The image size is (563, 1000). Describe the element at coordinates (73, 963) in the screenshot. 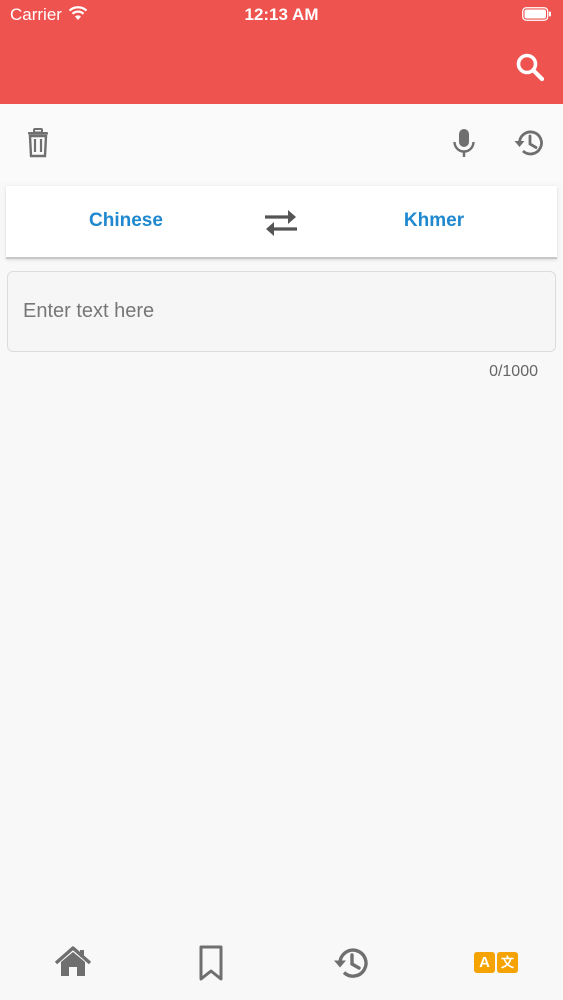

I see `home-icon` at that location.